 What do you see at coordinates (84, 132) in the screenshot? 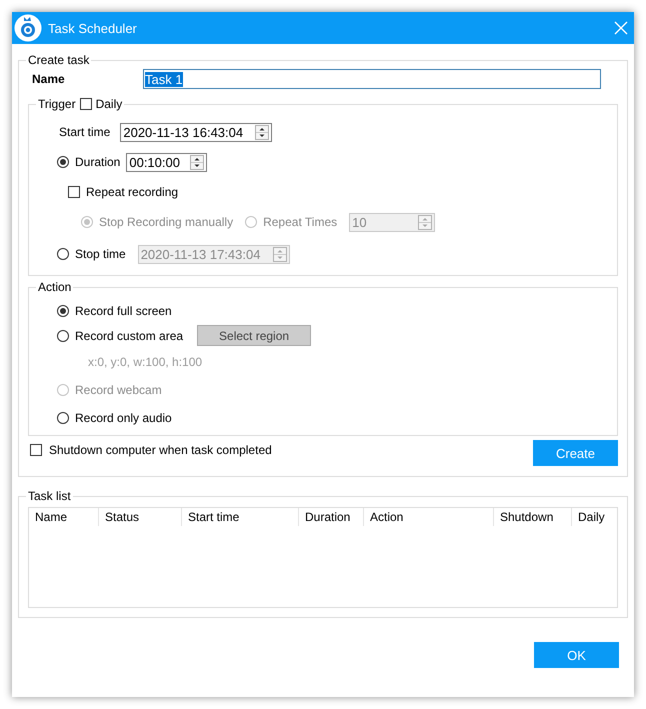
I see `field-label: Start time` at bounding box center [84, 132].